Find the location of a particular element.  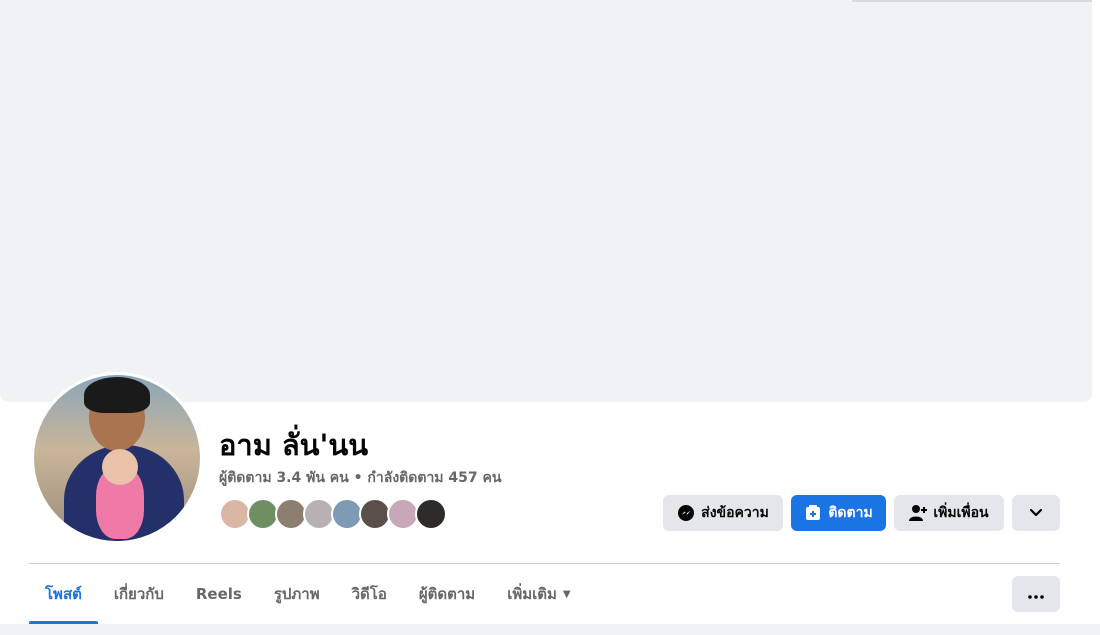

avatar-figure-hair is located at coordinates (117, 395).